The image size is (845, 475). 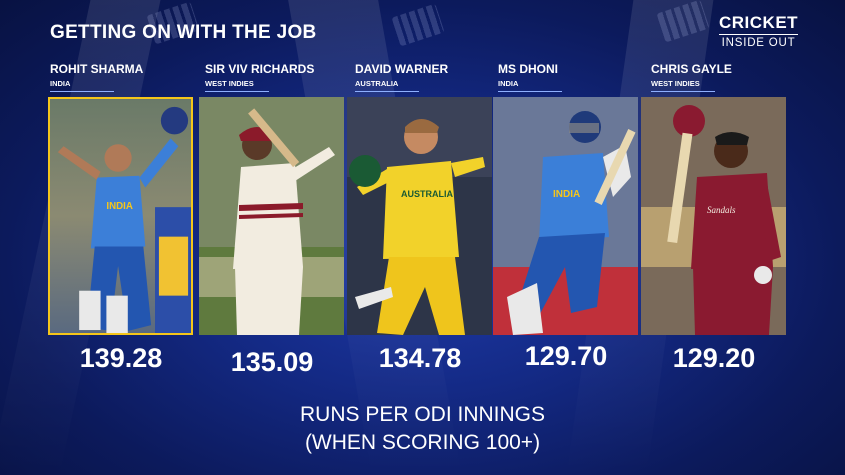 What do you see at coordinates (422, 442) in the screenshot?
I see `caption-line2: (WHEN SCORING 100+)` at bounding box center [422, 442].